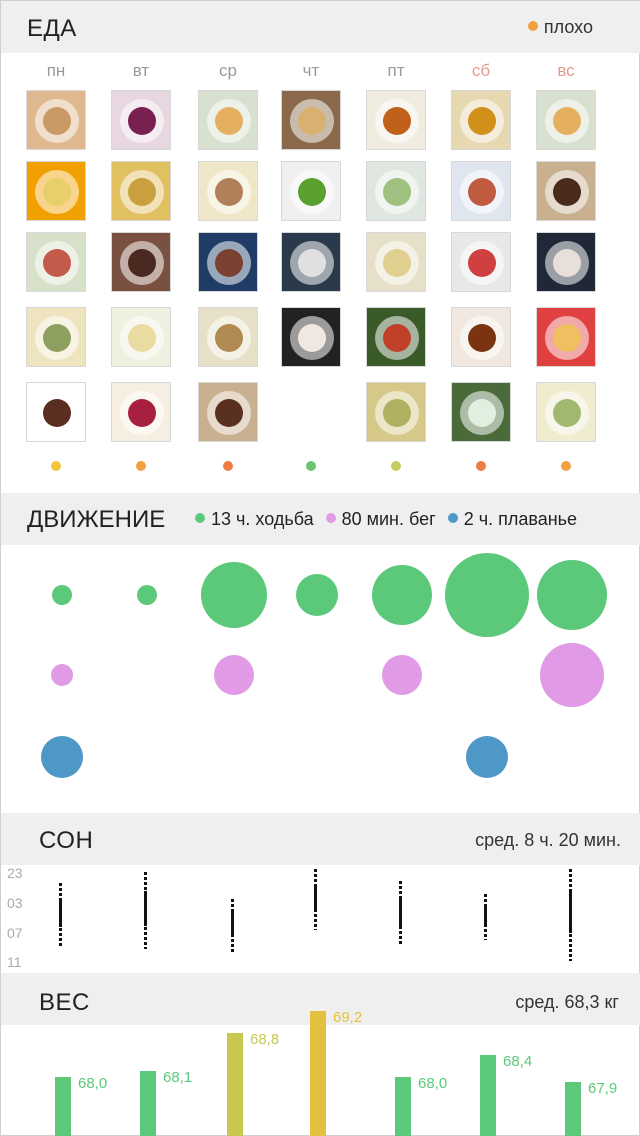 The width and height of the screenshot is (640, 1136). I want to click on movement-legend: 13 ч. ходьба 80 мин. бег 2 ч. плаванье, so click(392, 519).